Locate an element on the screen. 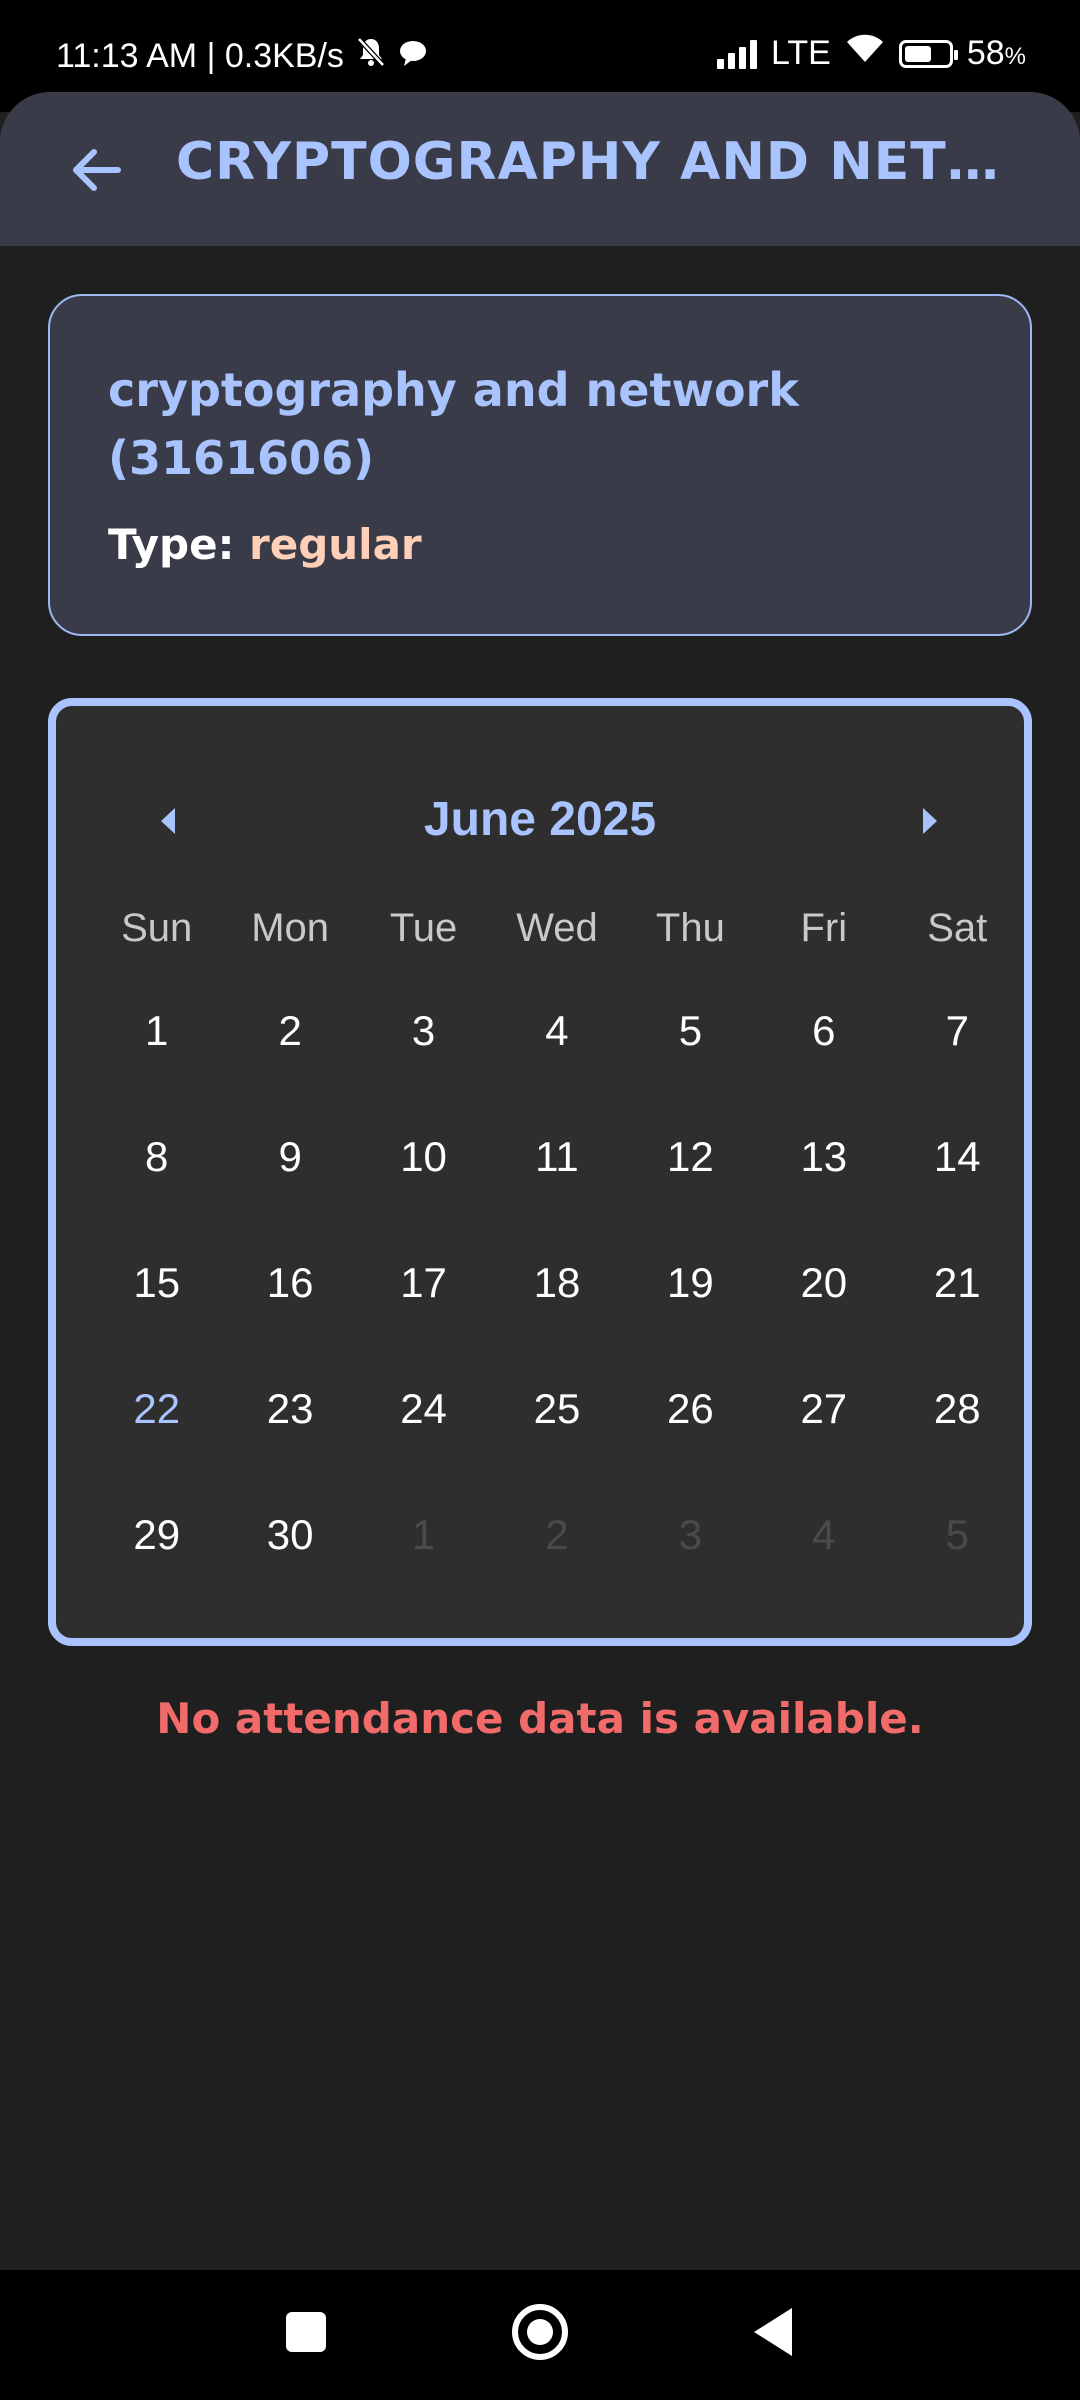 The image size is (1080, 2400). calendar-day: 12 is located at coordinates (690, 1195).